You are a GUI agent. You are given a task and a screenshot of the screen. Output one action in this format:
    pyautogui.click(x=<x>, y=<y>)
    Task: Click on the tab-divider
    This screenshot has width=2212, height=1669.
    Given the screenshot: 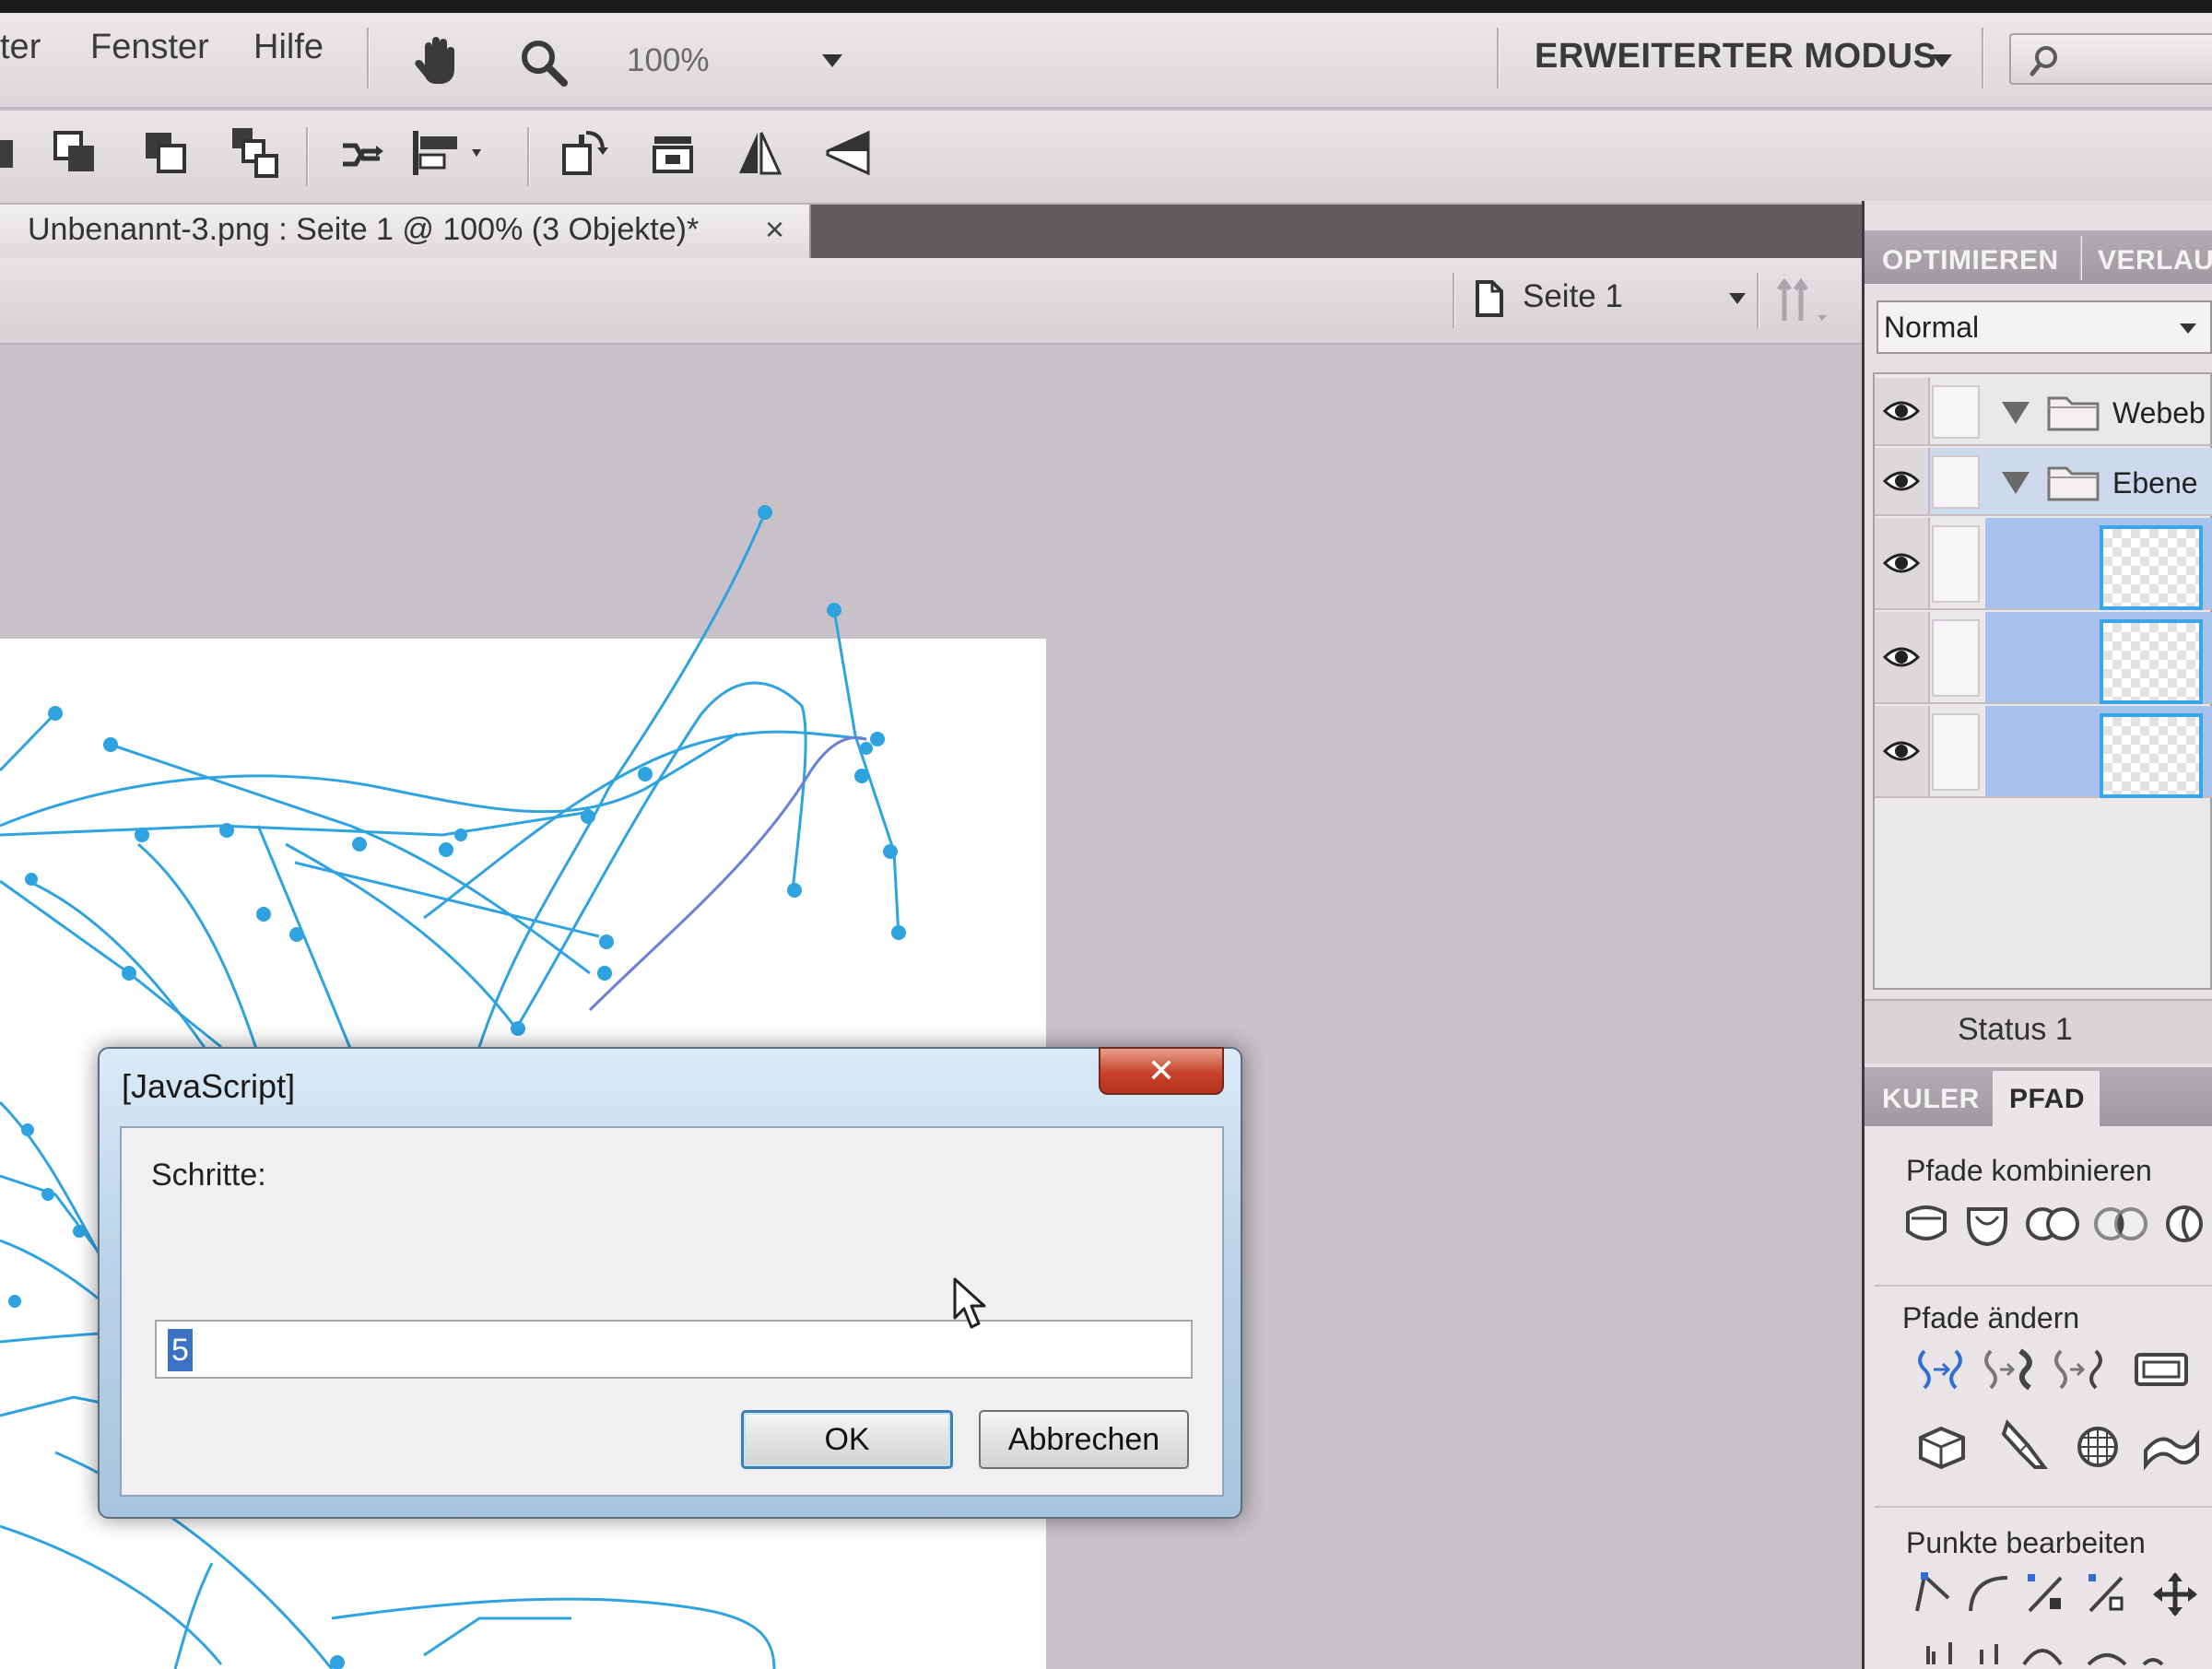 What is the action you would take?
    pyautogui.click(x=2080, y=258)
    